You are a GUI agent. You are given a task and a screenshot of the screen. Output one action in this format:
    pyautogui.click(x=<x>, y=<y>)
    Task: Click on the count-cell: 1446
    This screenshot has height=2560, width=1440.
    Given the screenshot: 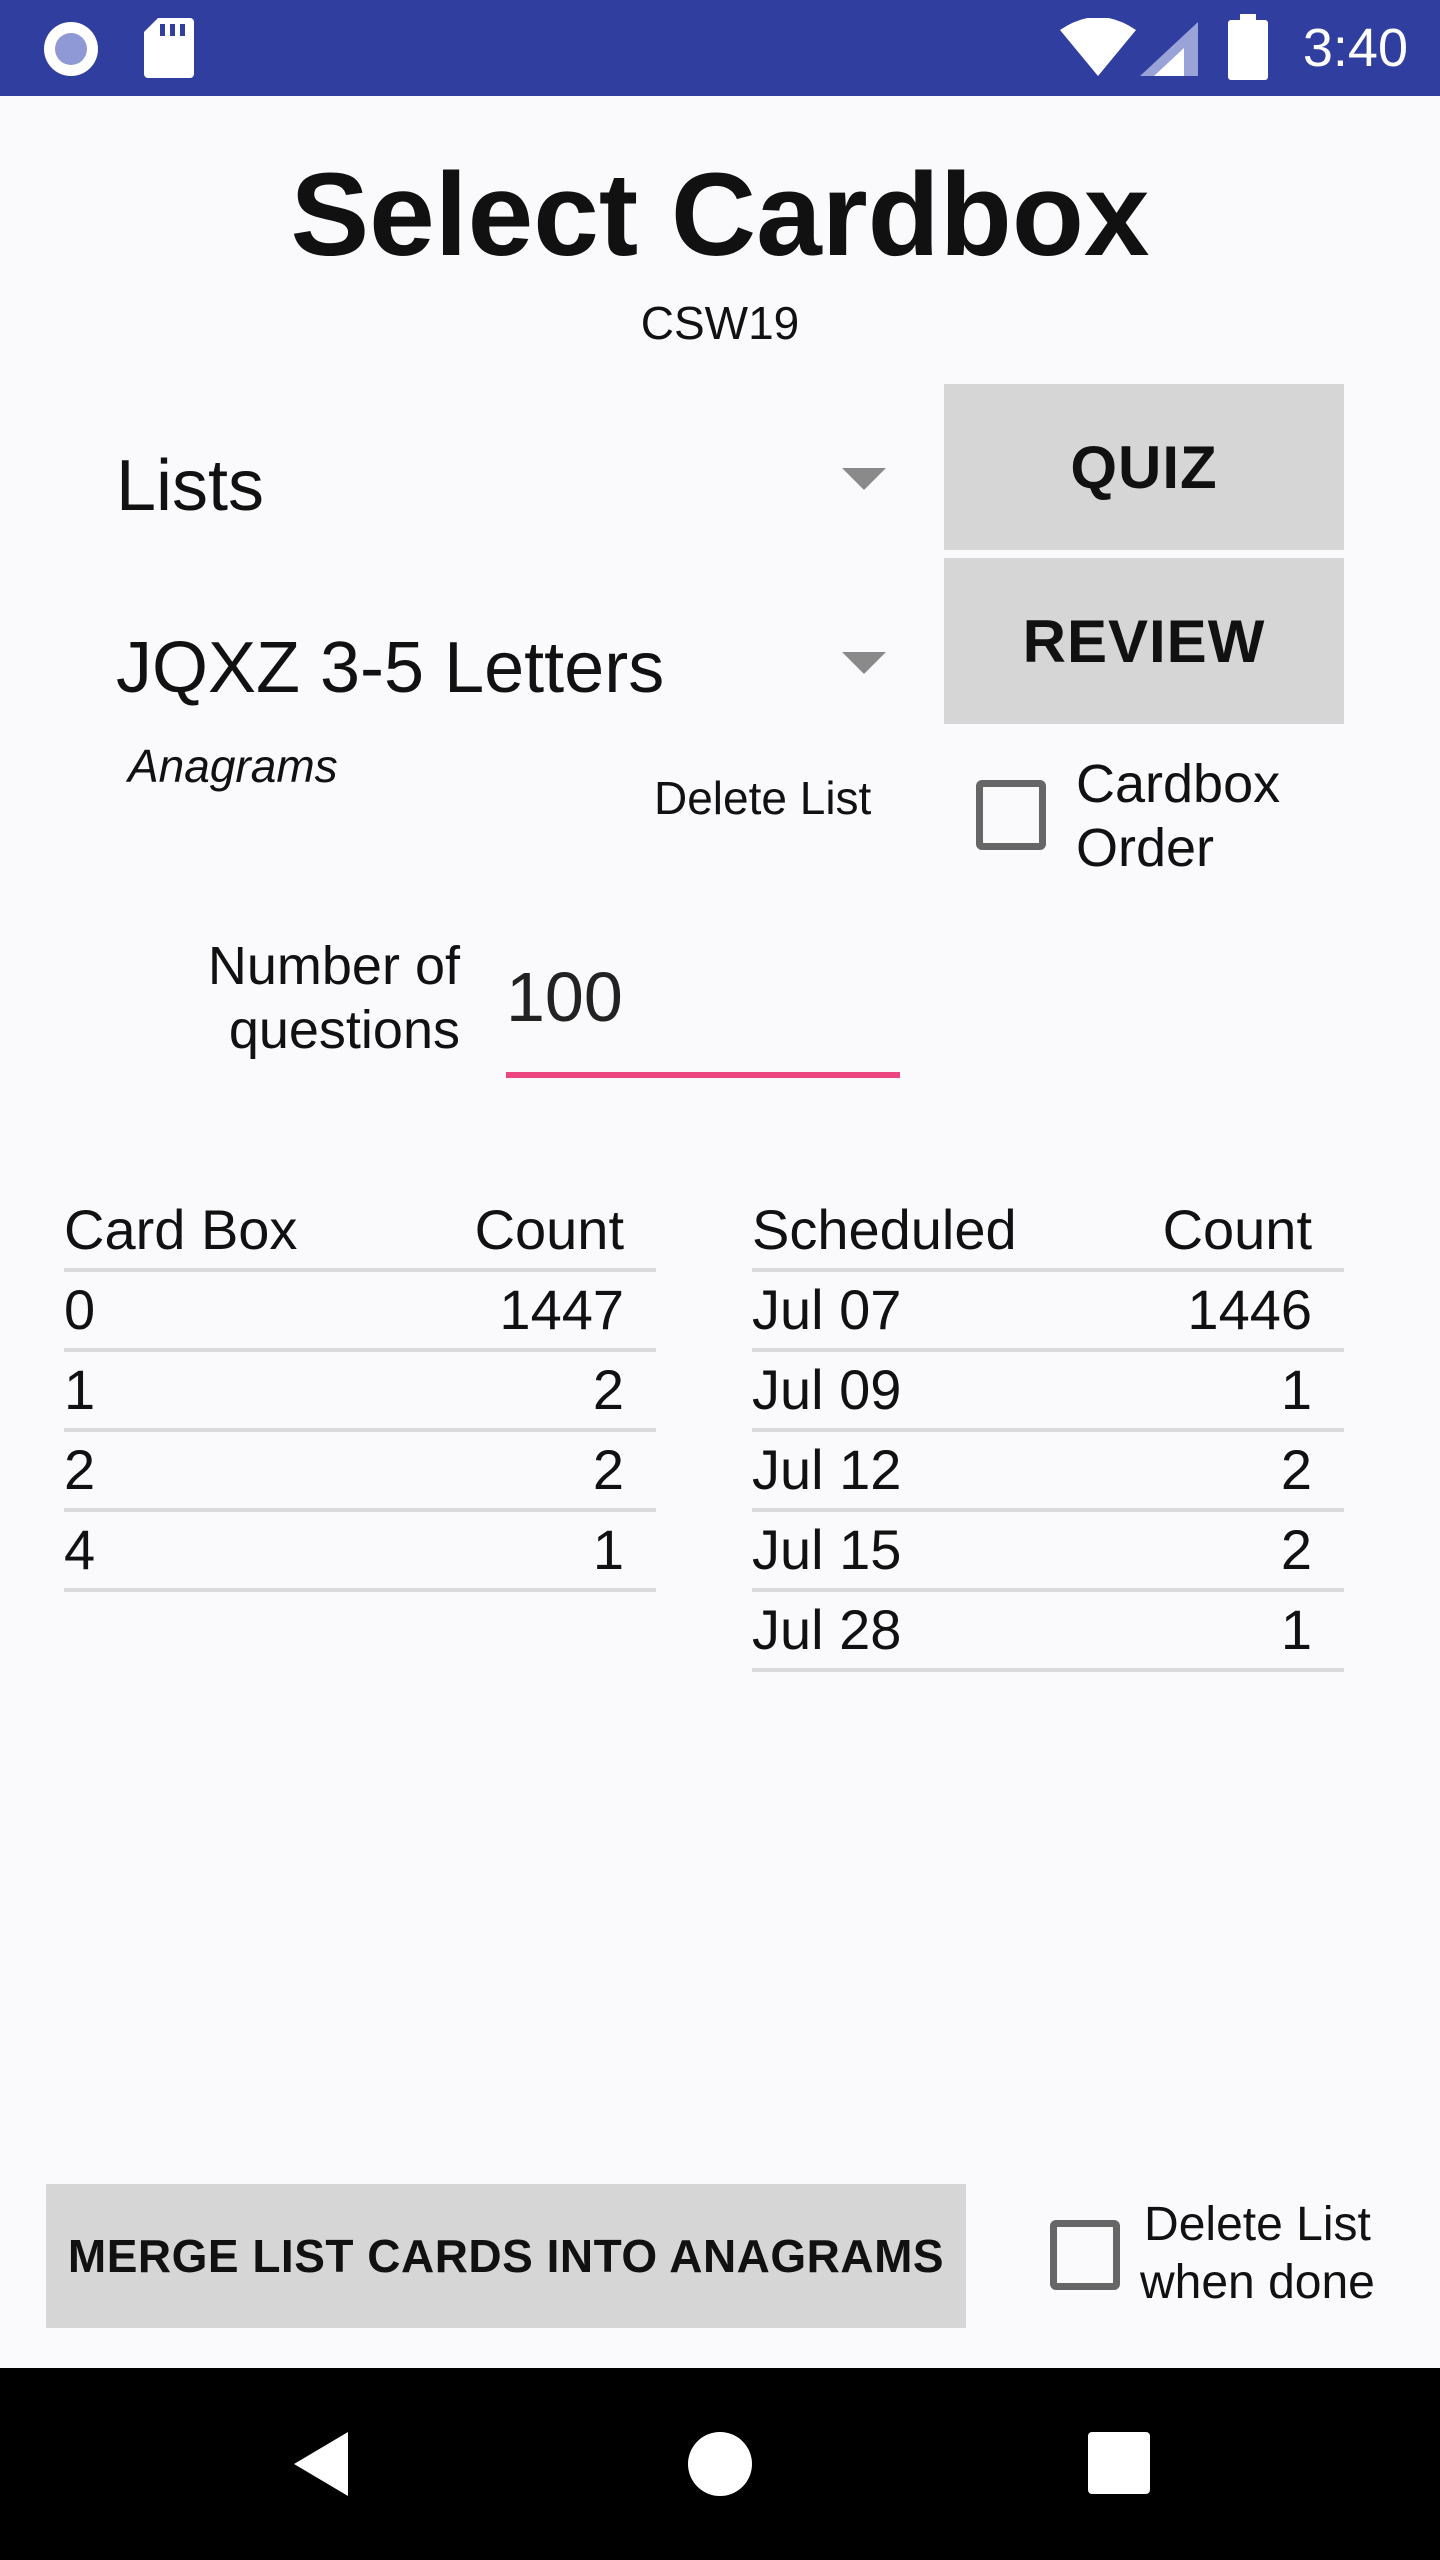 What is the action you would take?
    pyautogui.click(x=1249, y=1309)
    